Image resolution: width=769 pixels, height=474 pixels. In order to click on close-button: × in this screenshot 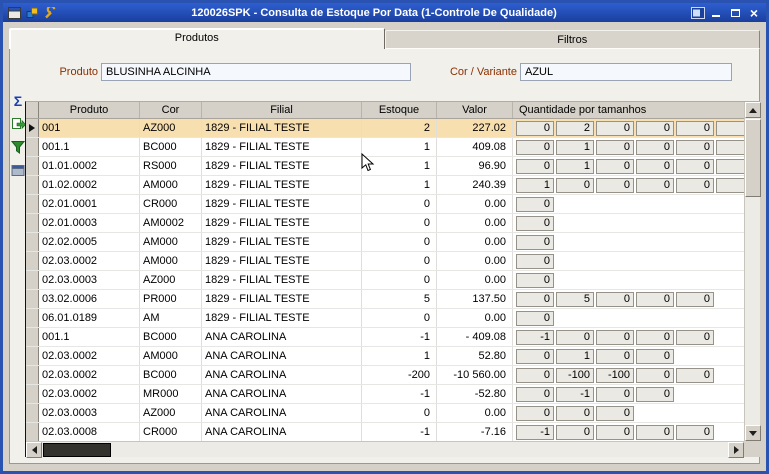, I will do `click(754, 12)`.